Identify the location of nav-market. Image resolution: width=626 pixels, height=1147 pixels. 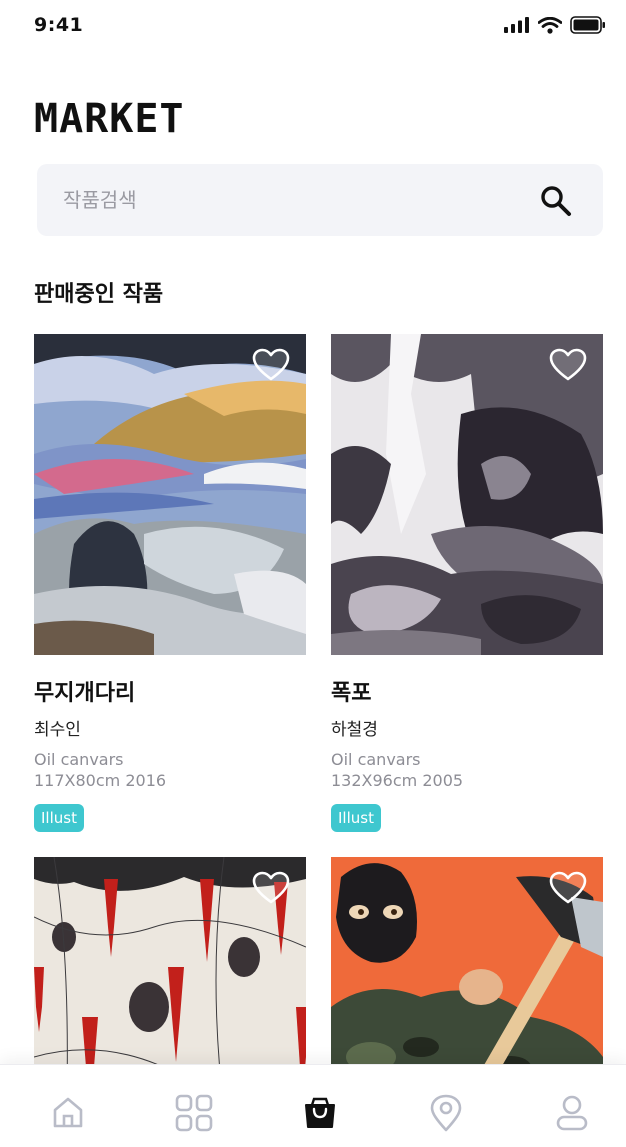
(320, 1113).